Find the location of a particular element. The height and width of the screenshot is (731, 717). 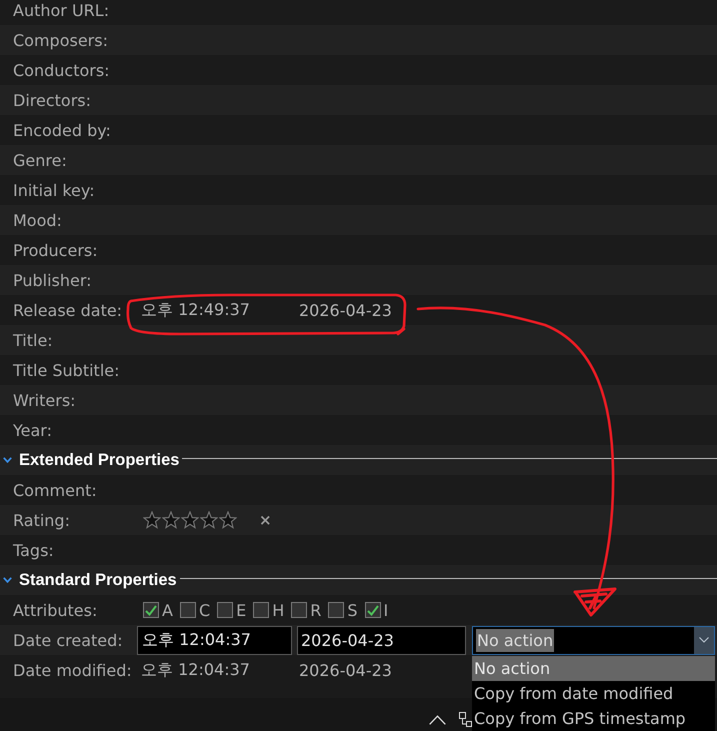

field-label: Title: is located at coordinates (33, 340).